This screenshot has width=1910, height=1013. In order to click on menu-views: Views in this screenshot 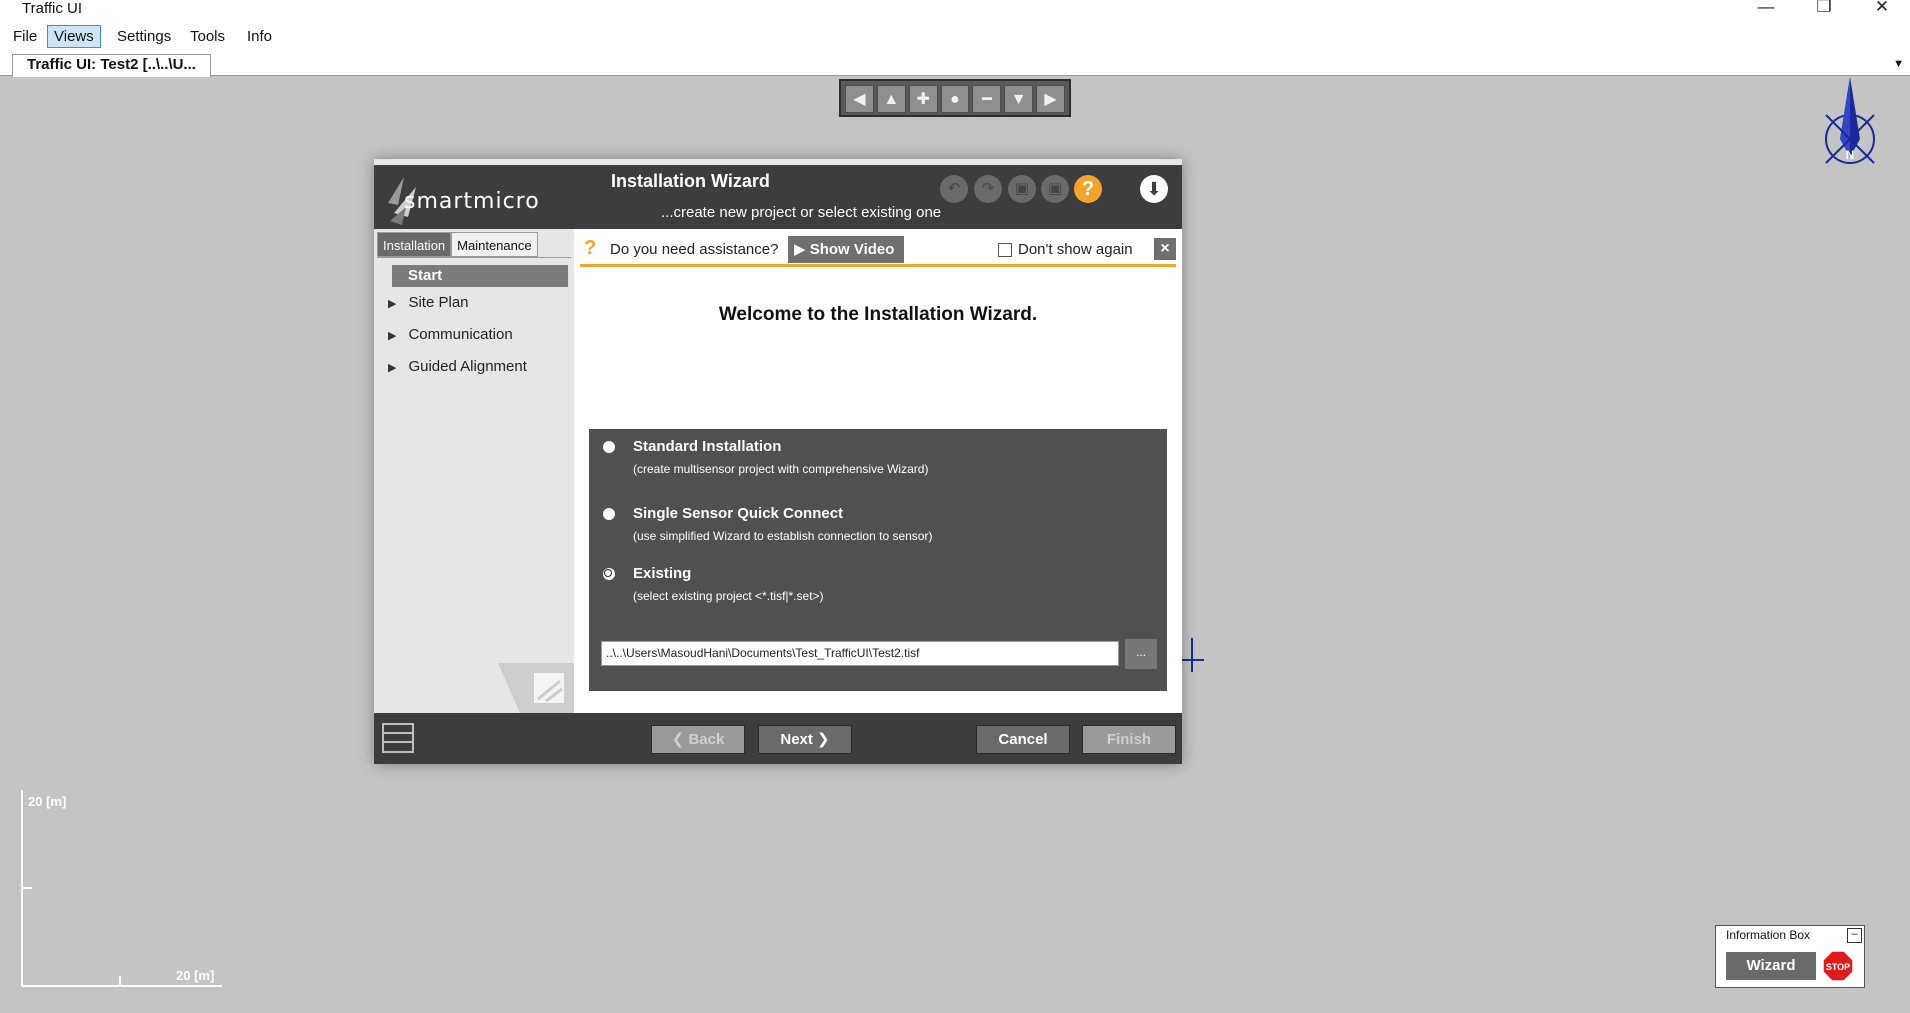, I will do `click(74, 36)`.